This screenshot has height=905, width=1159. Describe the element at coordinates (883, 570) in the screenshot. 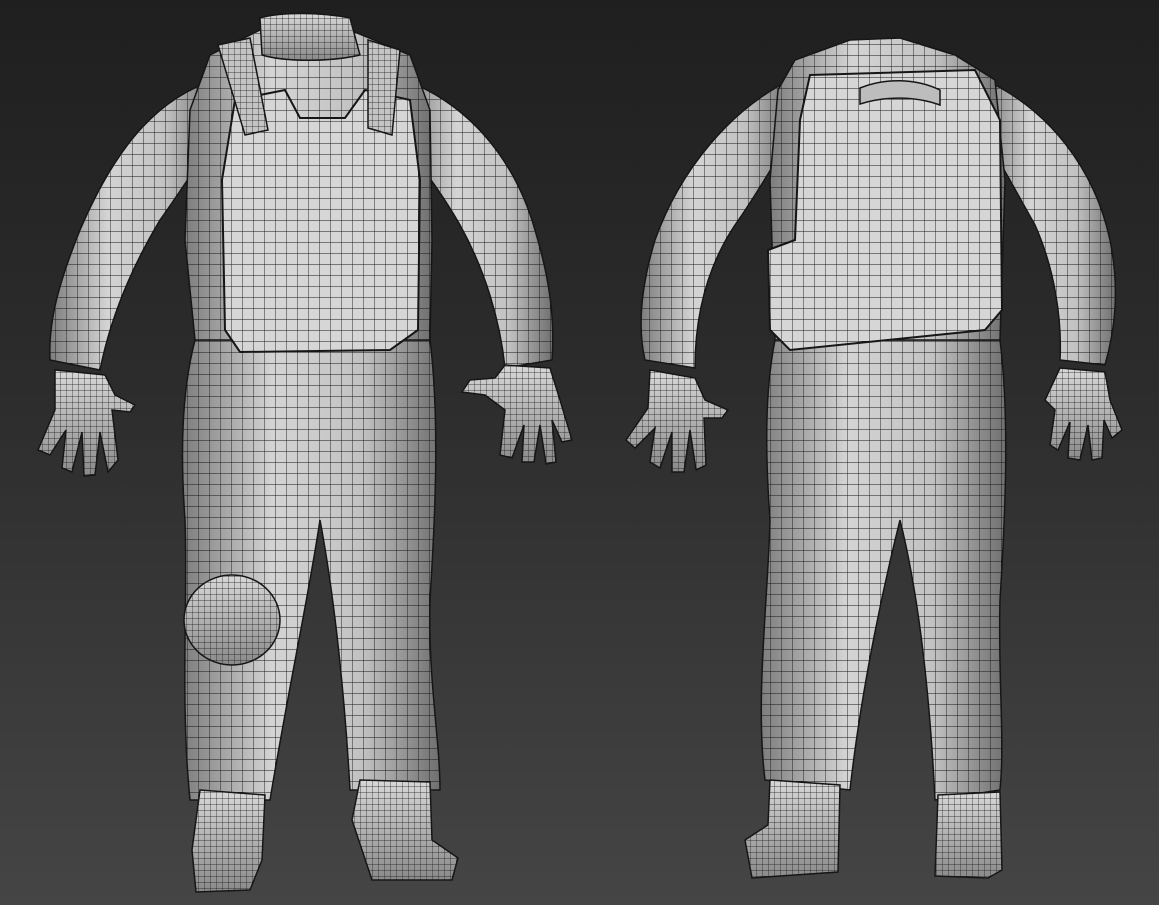

I see `back-trousers` at that location.